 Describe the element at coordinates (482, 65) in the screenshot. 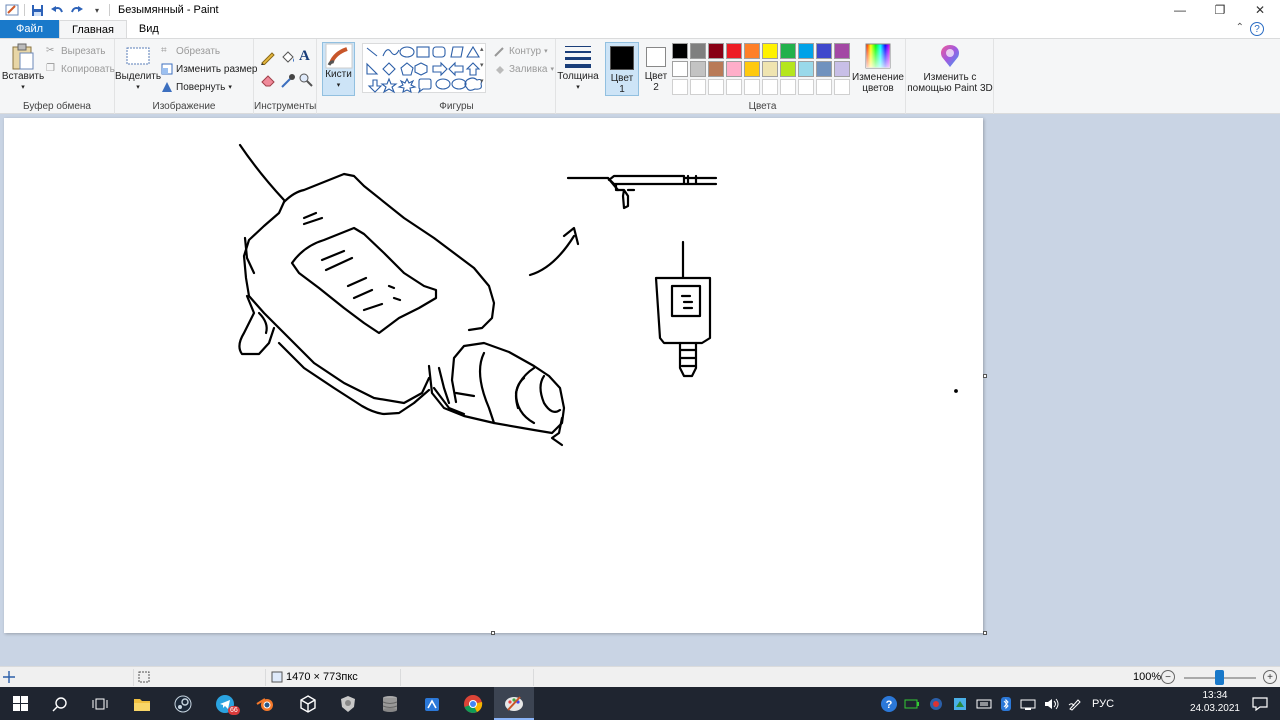

I see `gallery-down-icon: ▾` at that location.